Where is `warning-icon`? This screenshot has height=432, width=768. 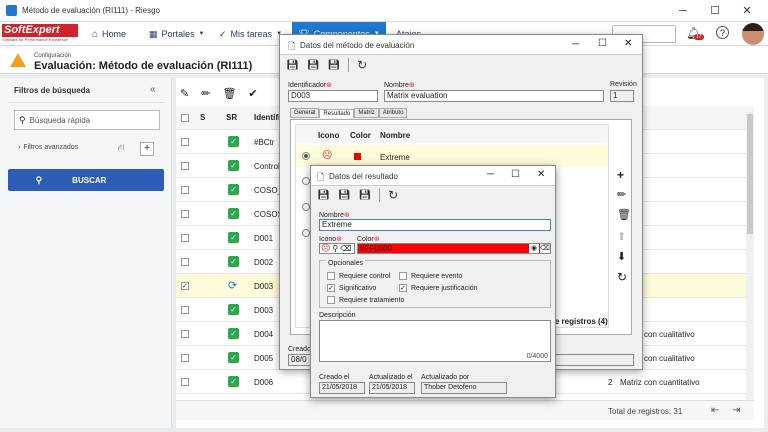
warning-icon is located at coordinates (18, 60).